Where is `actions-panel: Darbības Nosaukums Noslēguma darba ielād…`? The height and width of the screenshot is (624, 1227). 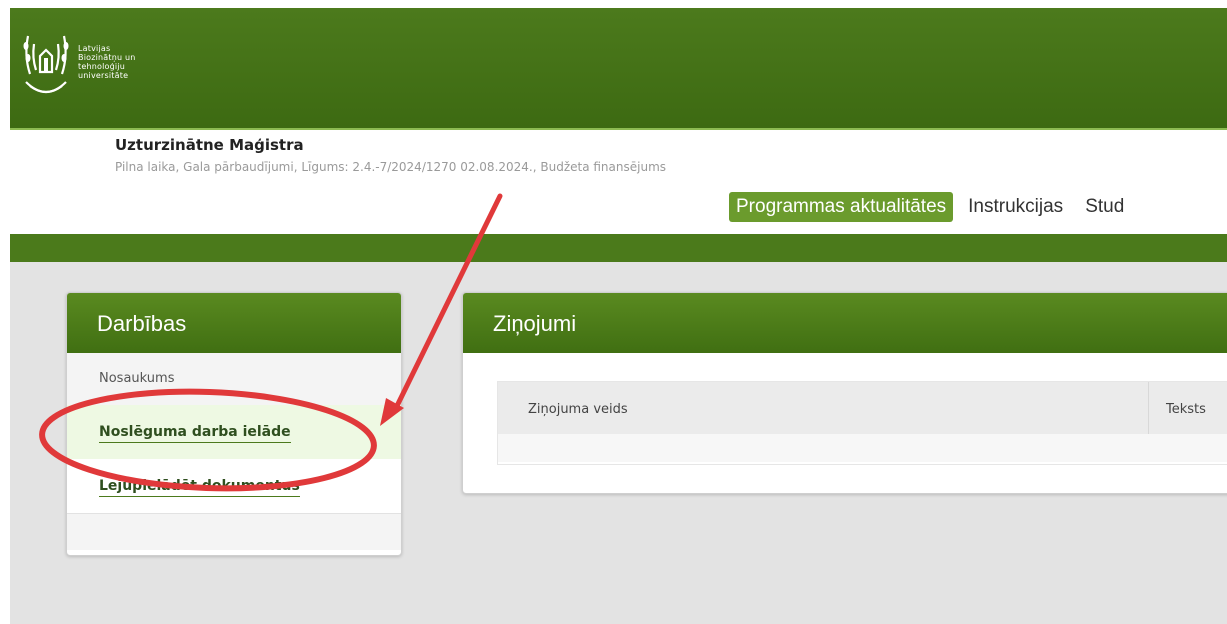
actions-panel: Darbības Nosaukums Noslēguma darba ielād… is located at coordinates (234, 424).